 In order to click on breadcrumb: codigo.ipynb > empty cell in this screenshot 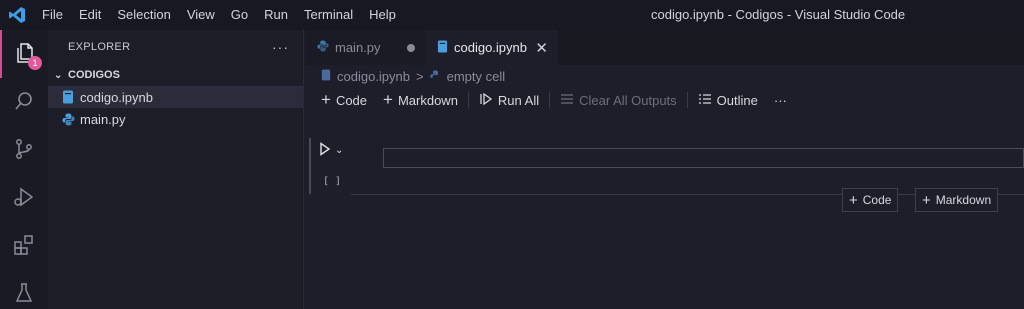, I will do `click(405, 76)`.